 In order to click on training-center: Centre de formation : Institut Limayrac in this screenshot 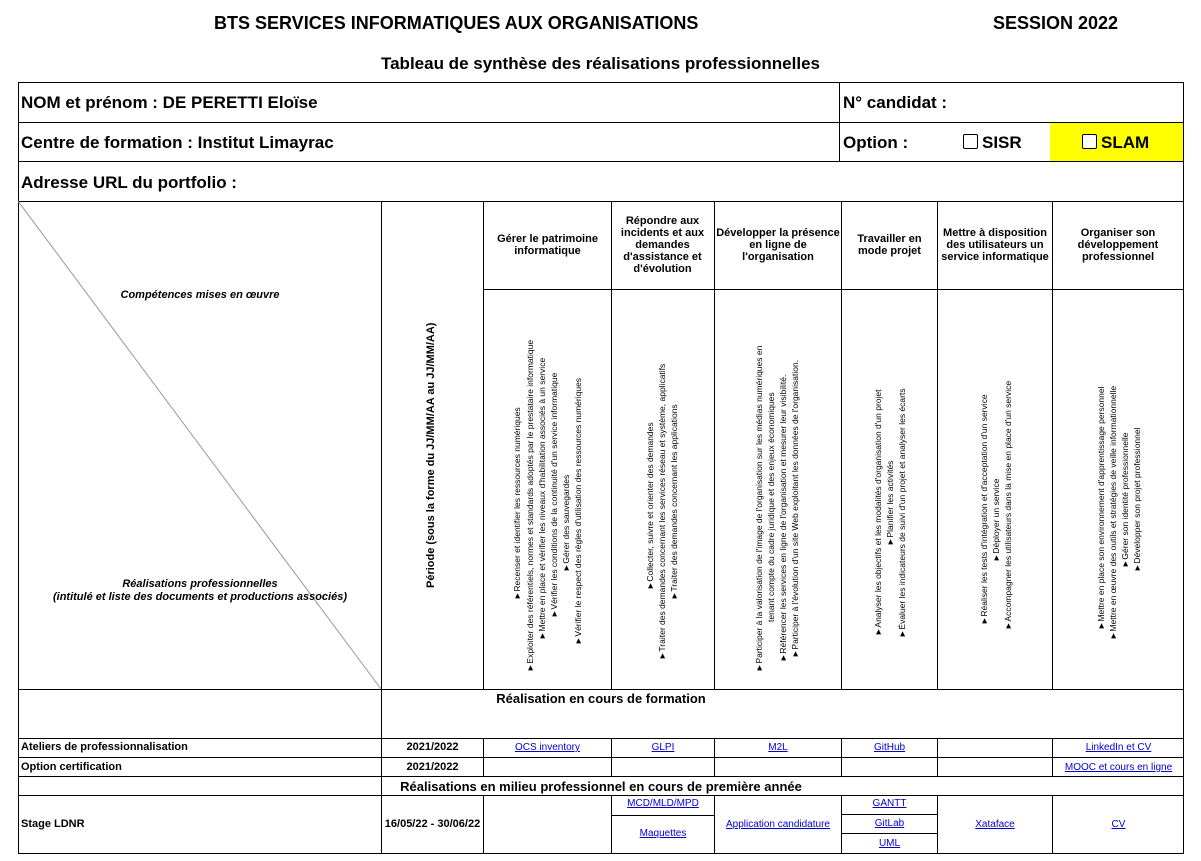, I will do `click(177, 142)`.